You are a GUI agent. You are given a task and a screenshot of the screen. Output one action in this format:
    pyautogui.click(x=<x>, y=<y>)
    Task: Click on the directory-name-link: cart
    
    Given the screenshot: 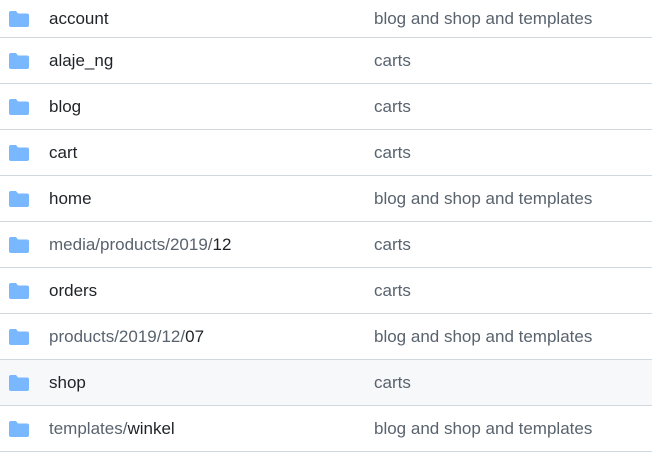 What is the action you would take?
    pyautogui.click(x=63, y=153)
    